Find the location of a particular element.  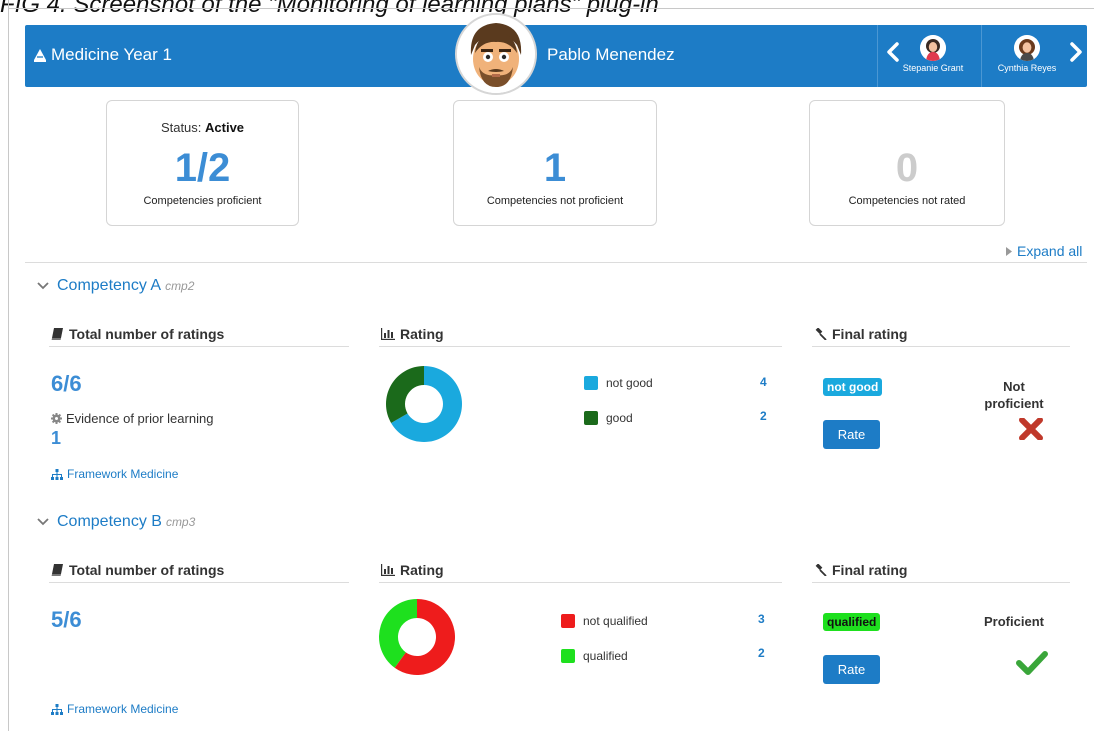

status-value: Active is located at coordinates (225, 127).